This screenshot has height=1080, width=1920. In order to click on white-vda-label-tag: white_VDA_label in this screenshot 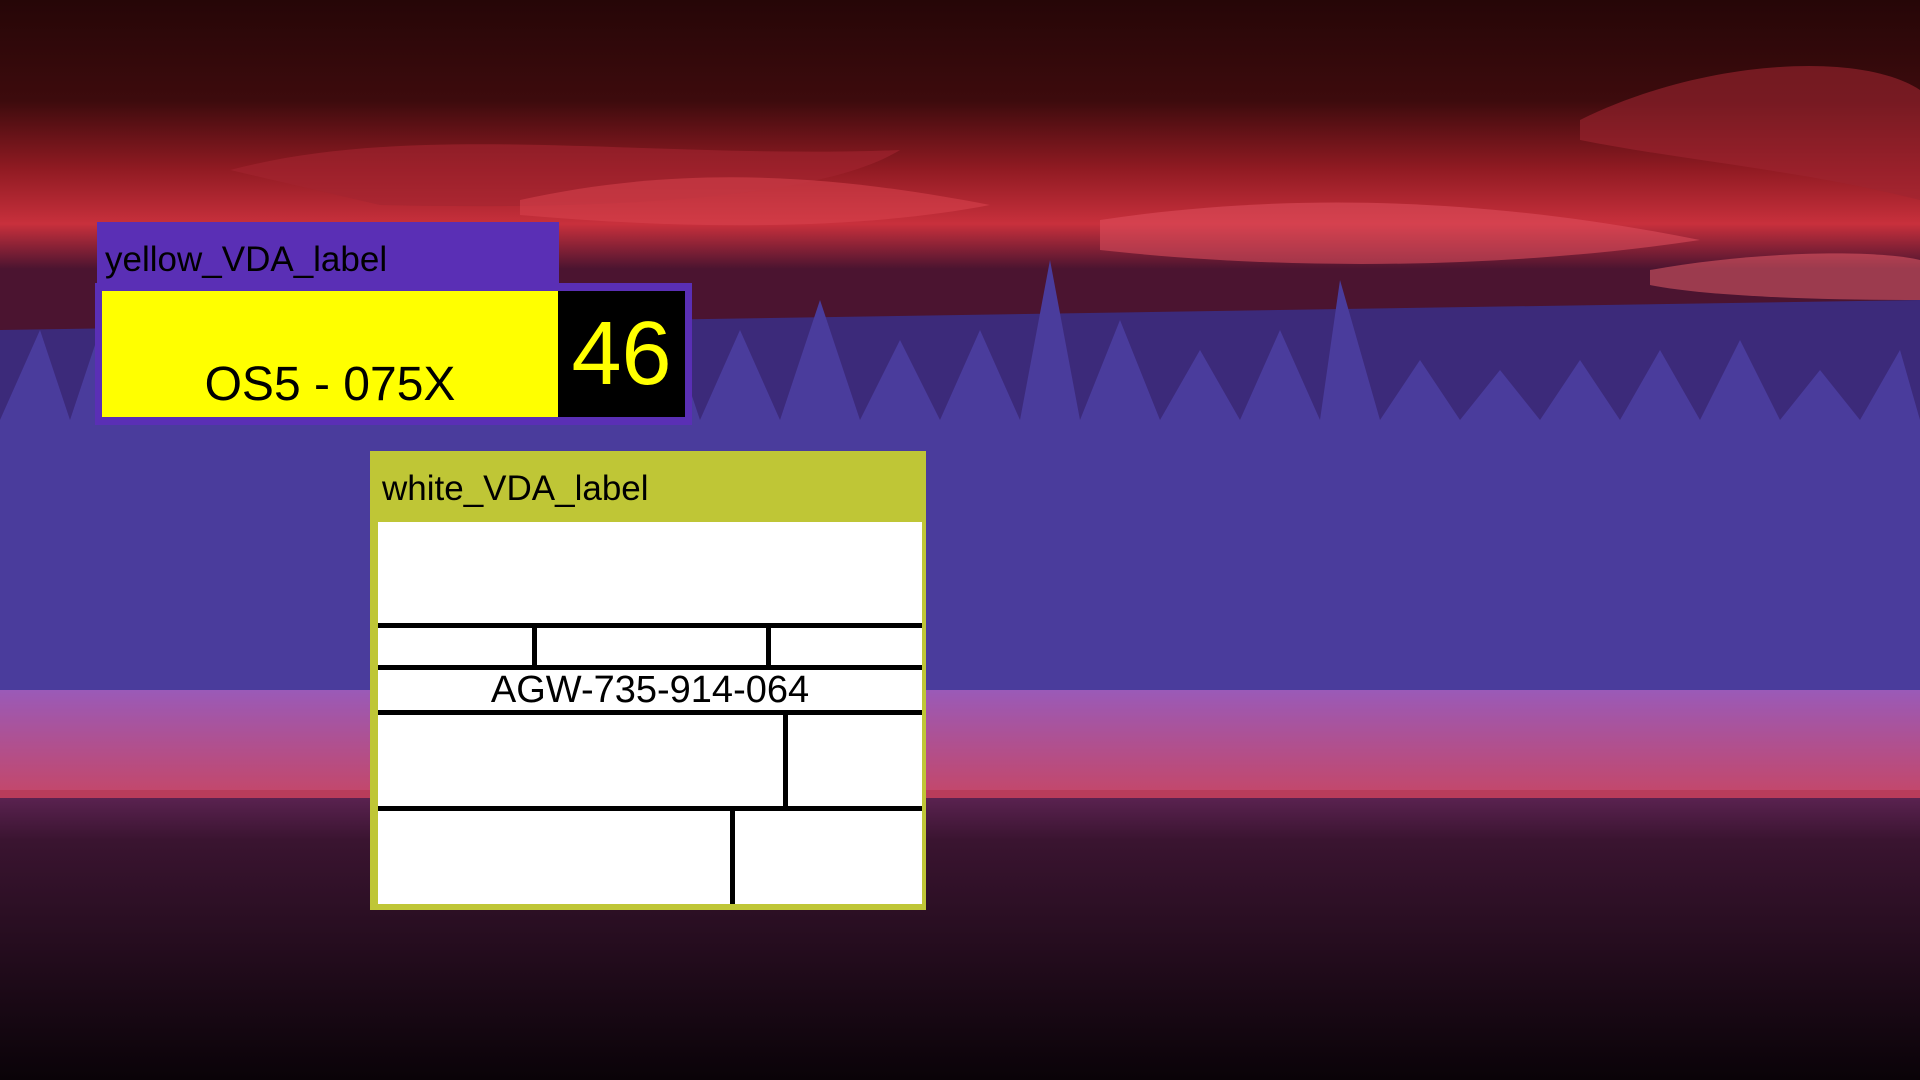, I will do `click(648, 483)`.